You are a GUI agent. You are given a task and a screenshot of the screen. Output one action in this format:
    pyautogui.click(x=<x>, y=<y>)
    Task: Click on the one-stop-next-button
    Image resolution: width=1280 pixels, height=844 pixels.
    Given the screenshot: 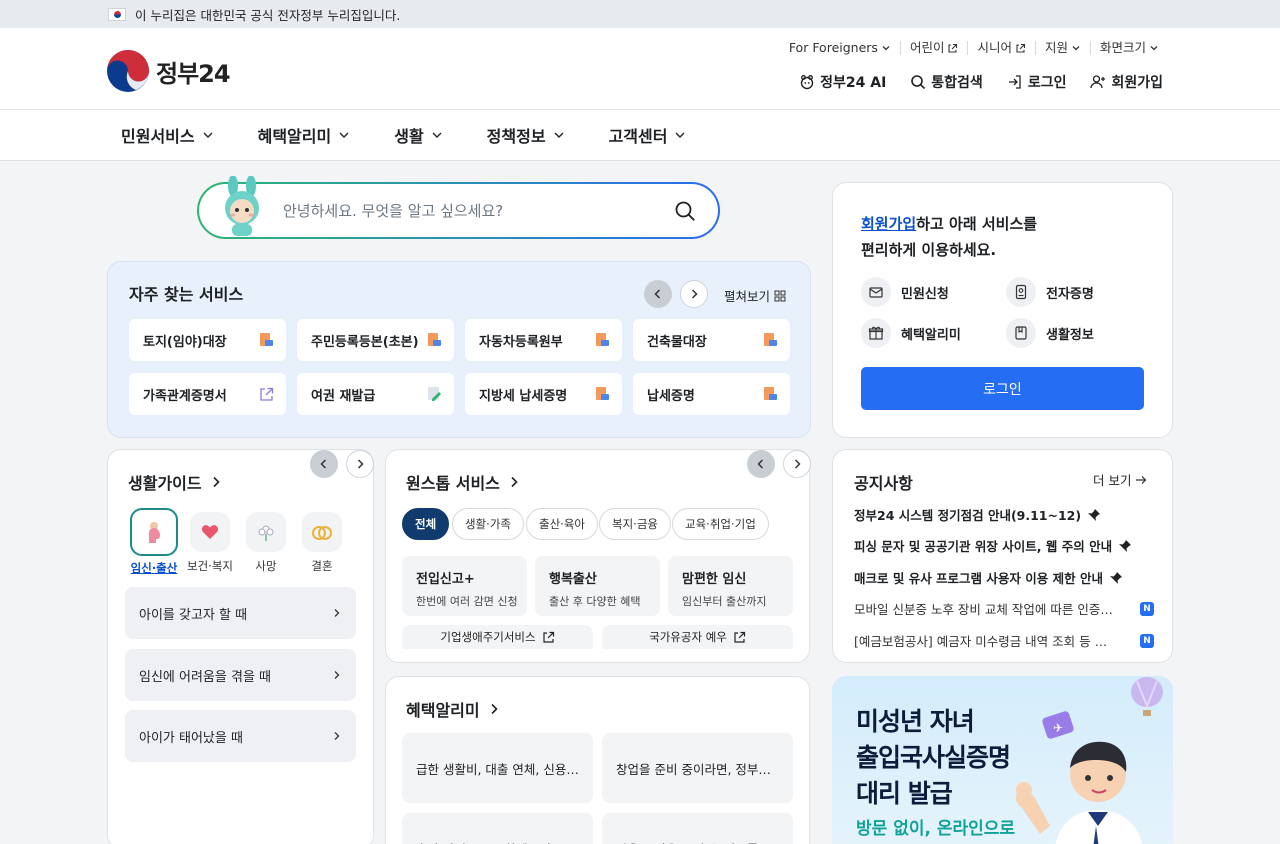 What is the action you would take?
    pyautogui.click(x=797, y=464)
    